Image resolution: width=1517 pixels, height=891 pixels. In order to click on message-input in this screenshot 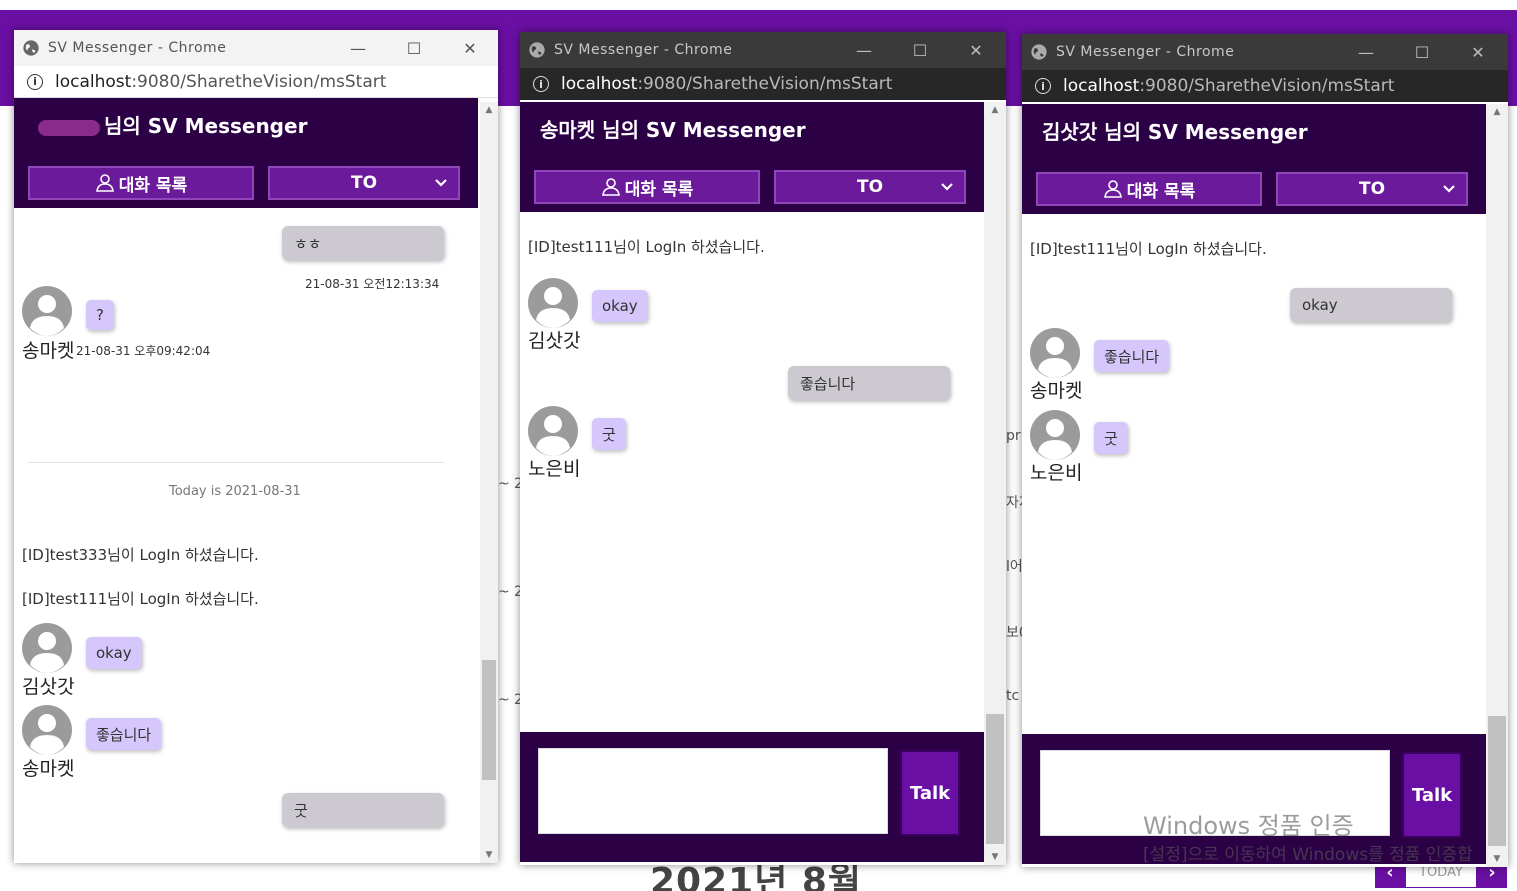, I will do `click(713, 791)`.